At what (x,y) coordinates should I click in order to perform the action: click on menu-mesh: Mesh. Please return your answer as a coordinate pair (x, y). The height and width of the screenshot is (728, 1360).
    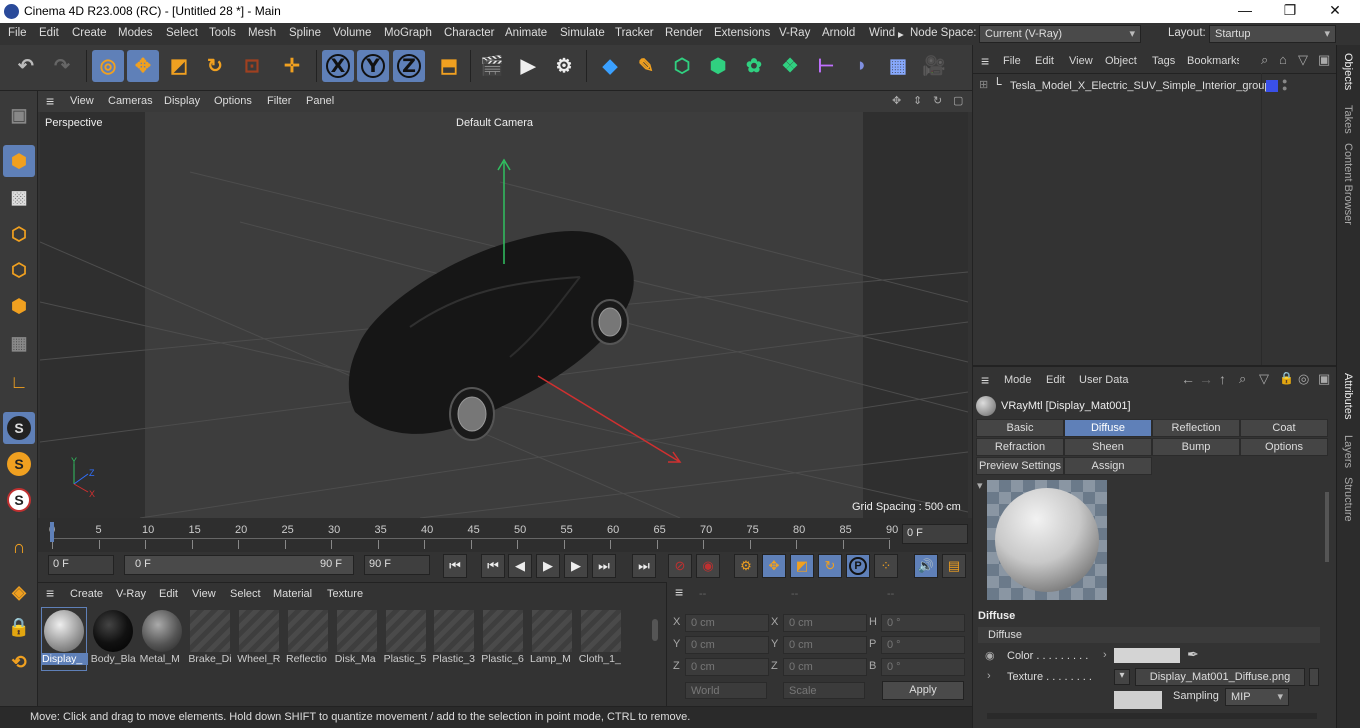
    Looking at the image, I should click on (262, 33).